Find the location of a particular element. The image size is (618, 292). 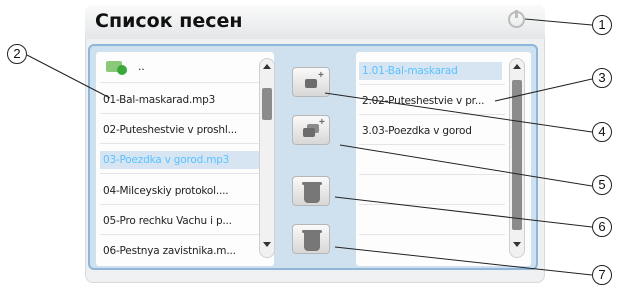

callout-6: 6 is located at coordinates (602, 227).